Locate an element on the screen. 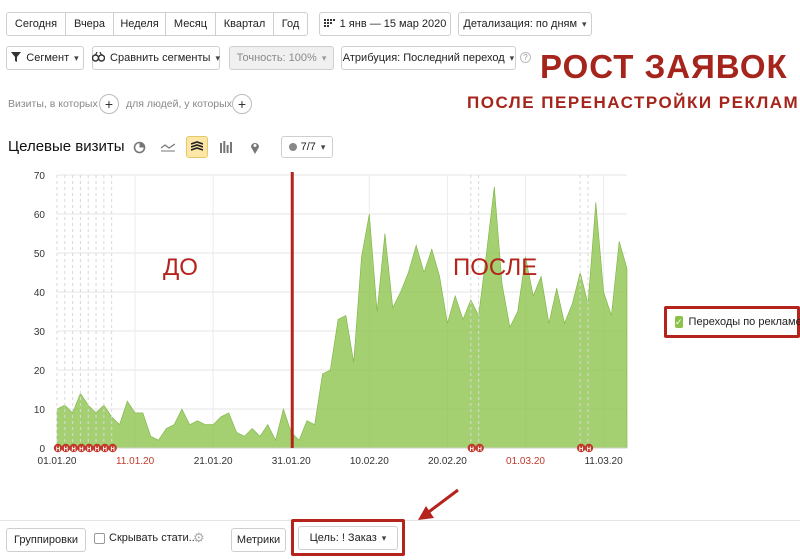 This screenshot has height=560, width=800. groupings-button: Группировки is located at coordinates (46, 540).